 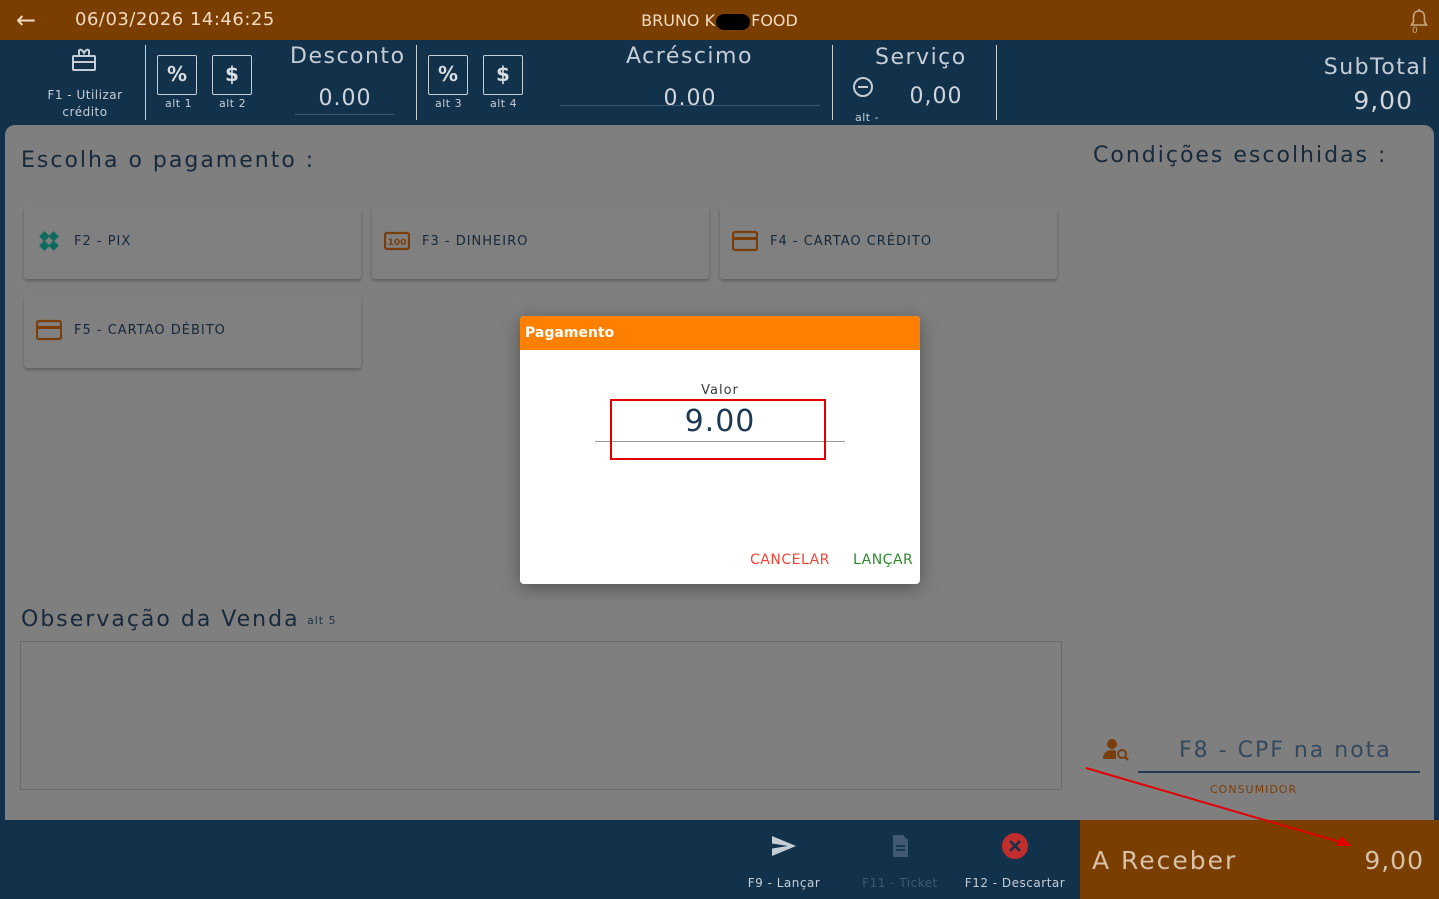 I want to click on pay-pix-button: F2 - PIX, so click(x=192, y=243).